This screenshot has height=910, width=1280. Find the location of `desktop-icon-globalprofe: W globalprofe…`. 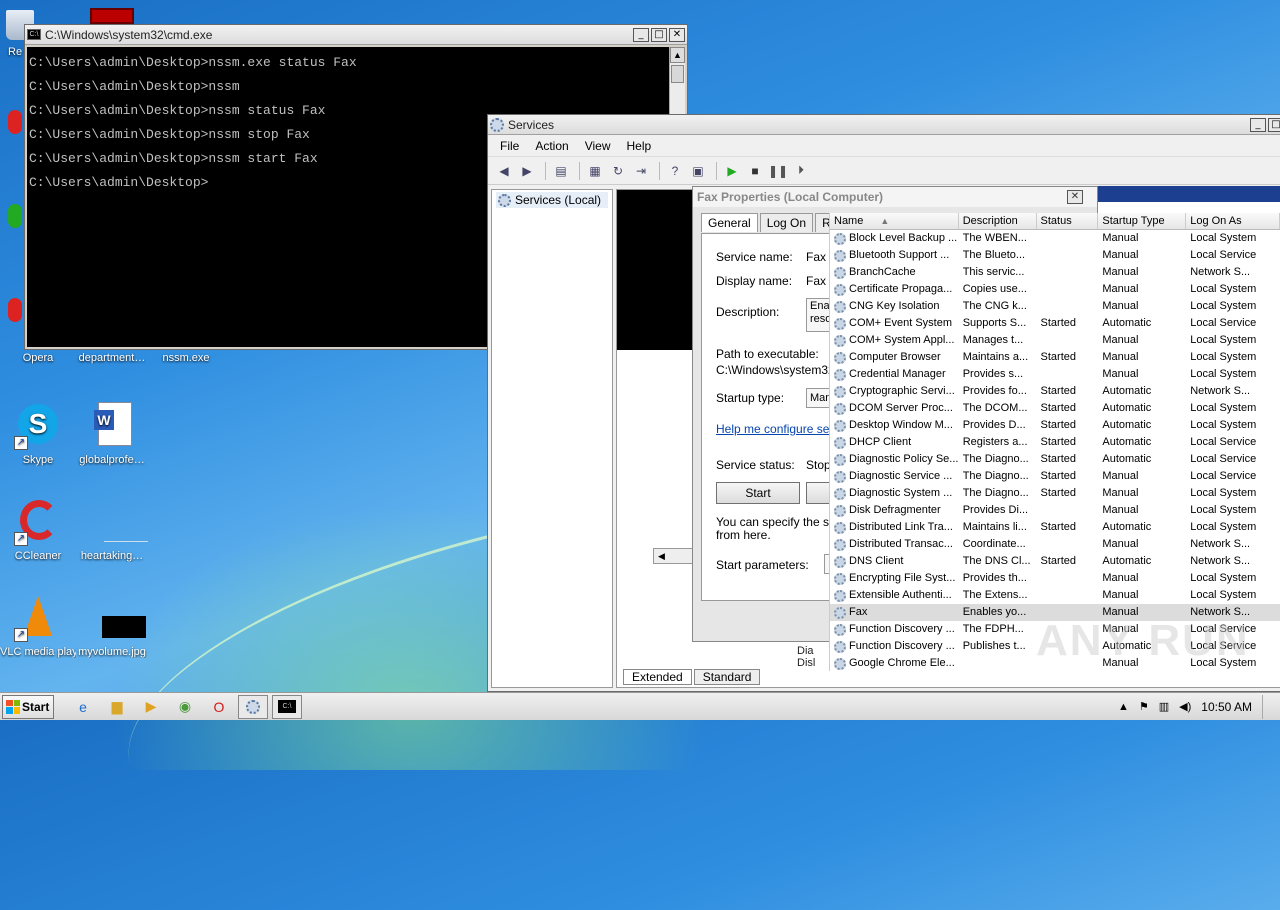

desktop-icon-globalprofe: W globalprofe… is located at coordinates (112, 434).